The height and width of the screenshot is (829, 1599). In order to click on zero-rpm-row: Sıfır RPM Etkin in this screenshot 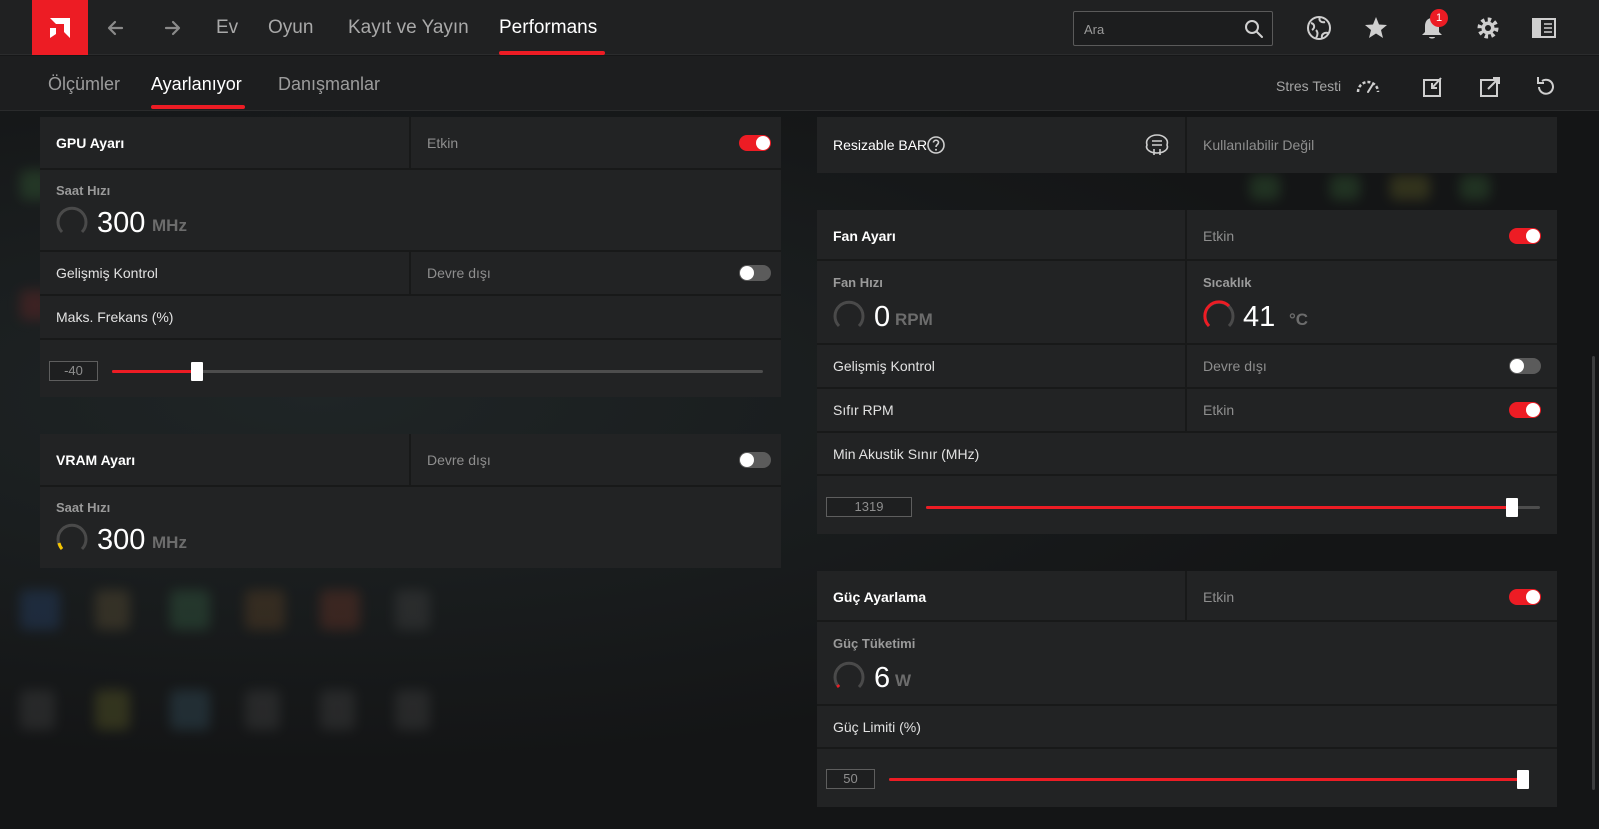, I will do `click(1187, 411)`.